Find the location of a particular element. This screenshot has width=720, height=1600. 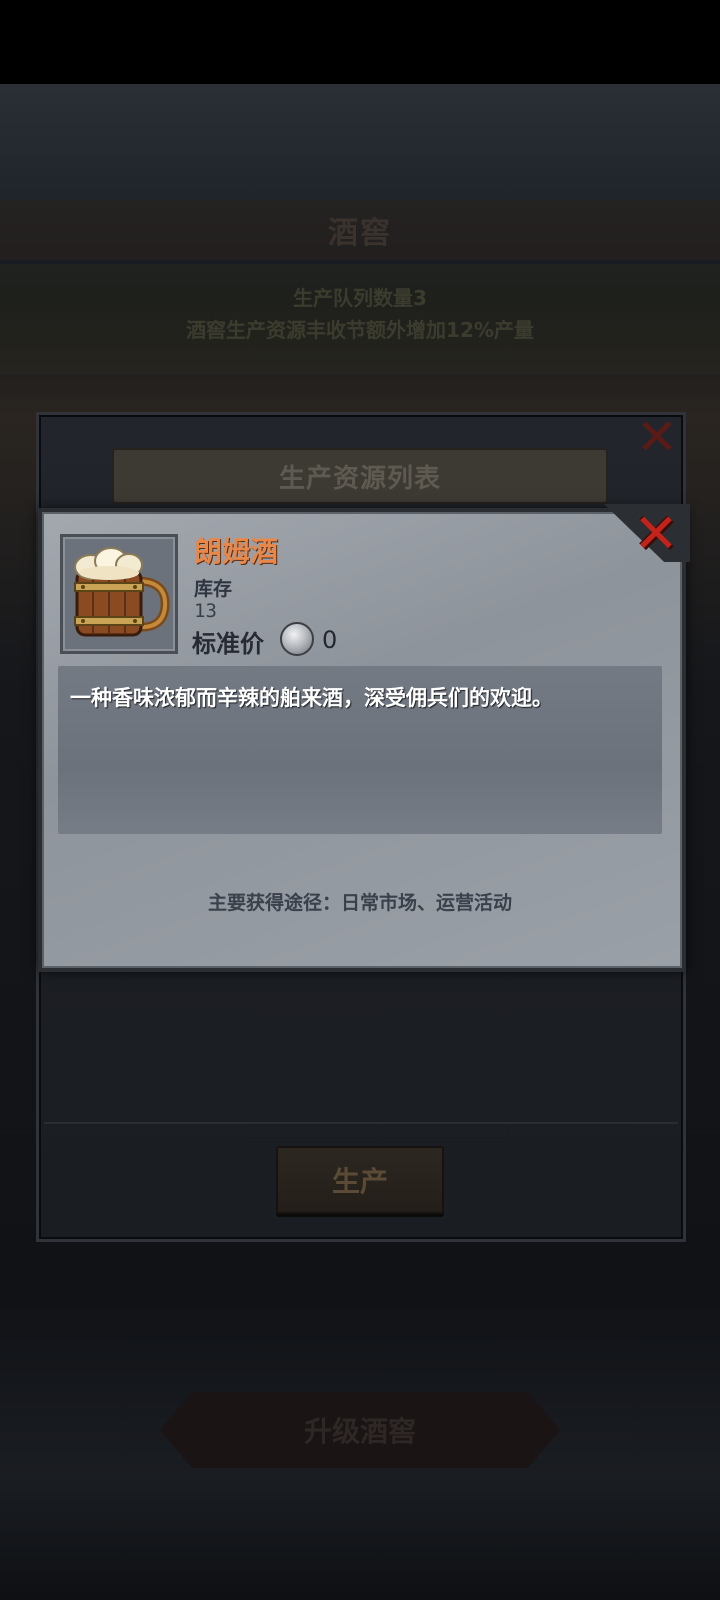

screen-title: 酒窖 is located at coordinates (360, 233).